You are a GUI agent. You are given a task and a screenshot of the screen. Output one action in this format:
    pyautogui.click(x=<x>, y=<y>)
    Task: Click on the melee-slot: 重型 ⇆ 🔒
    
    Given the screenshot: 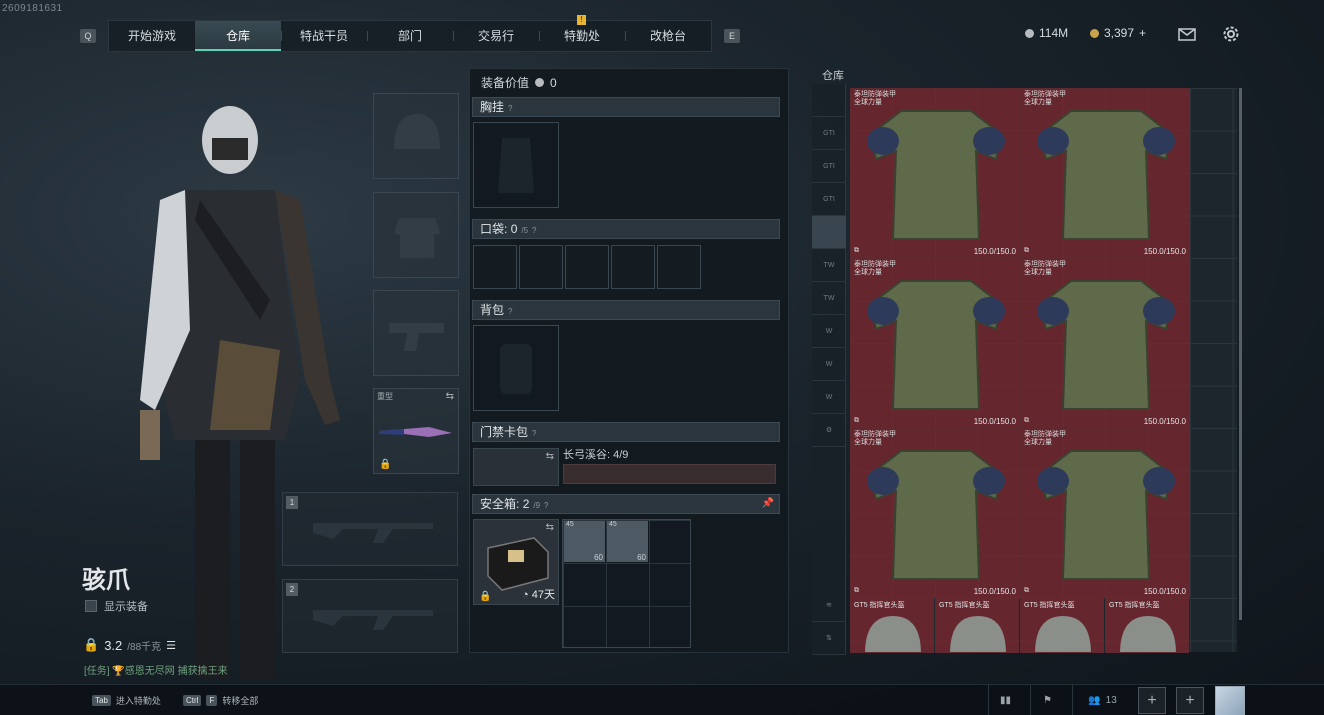 What is the action you would take?
    pyautogui.click(x=416, y=431)
    